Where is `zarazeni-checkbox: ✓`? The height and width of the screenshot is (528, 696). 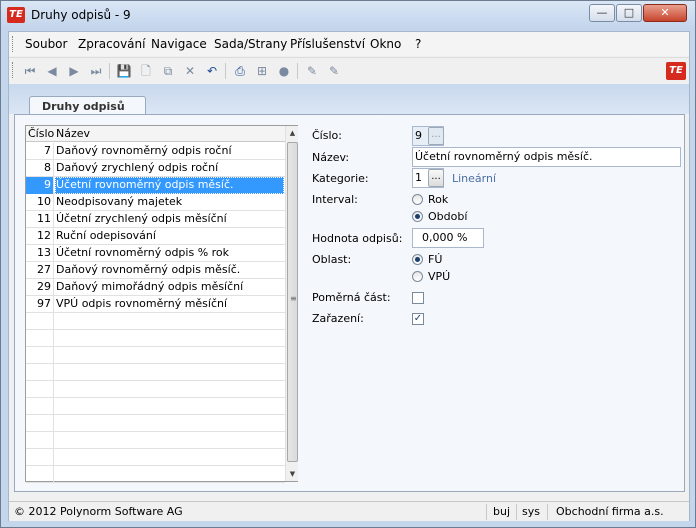
zarazeni-checkbox: ✓ is located at coordinates (418, 319).